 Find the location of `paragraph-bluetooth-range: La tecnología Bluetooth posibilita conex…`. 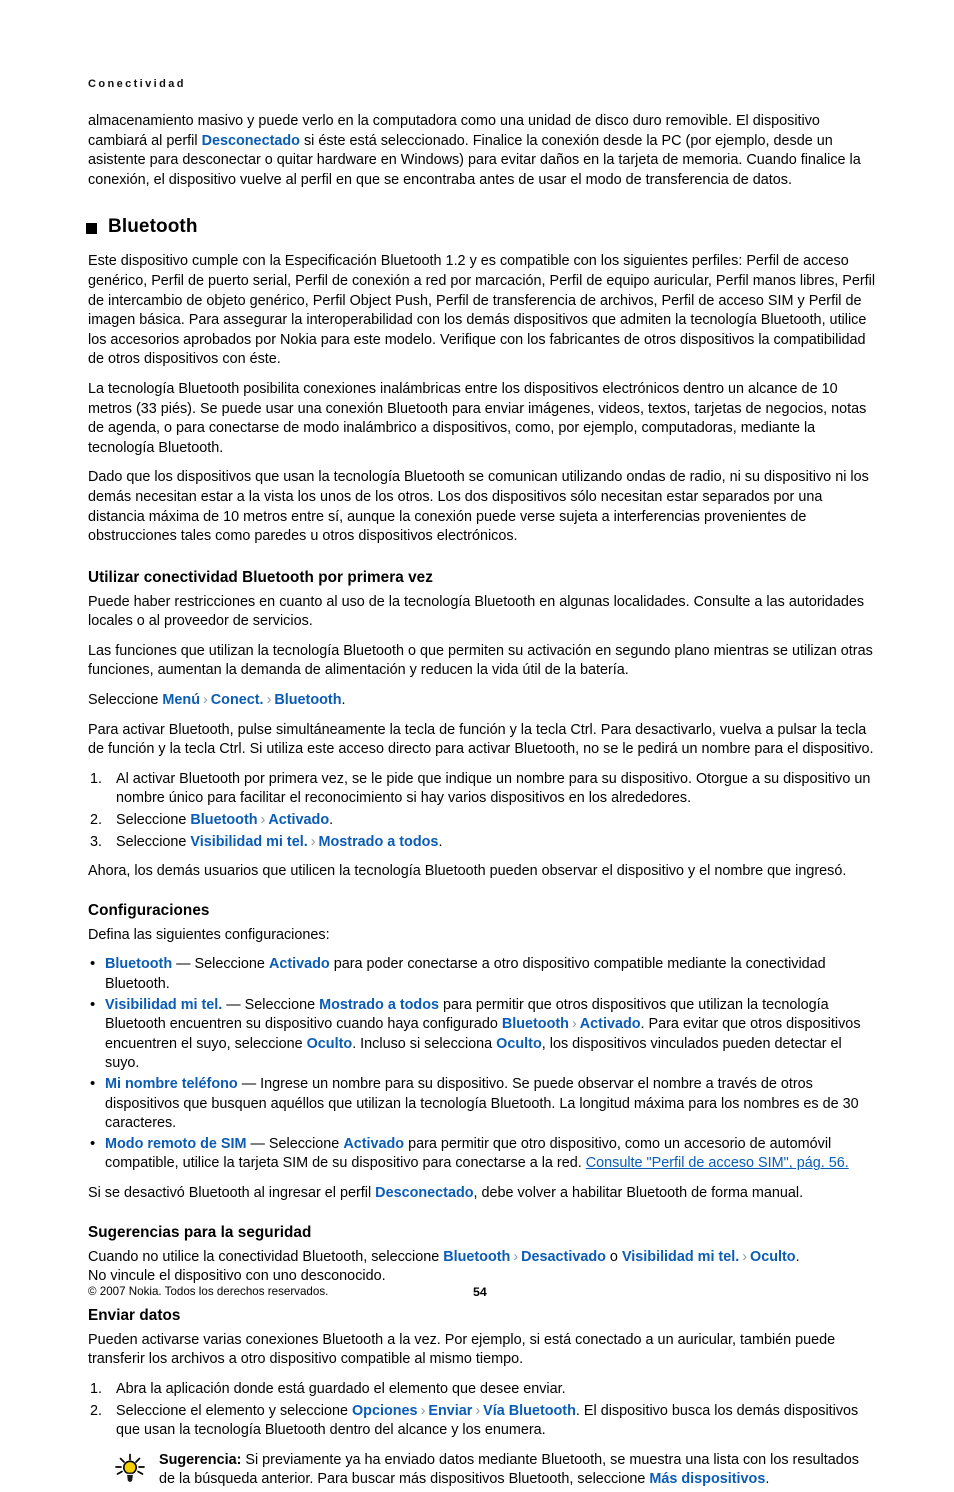

paragraph-bluetooth-range: La tecnología Bluetooth posibilita conex… is located at coordinates (477, 418).